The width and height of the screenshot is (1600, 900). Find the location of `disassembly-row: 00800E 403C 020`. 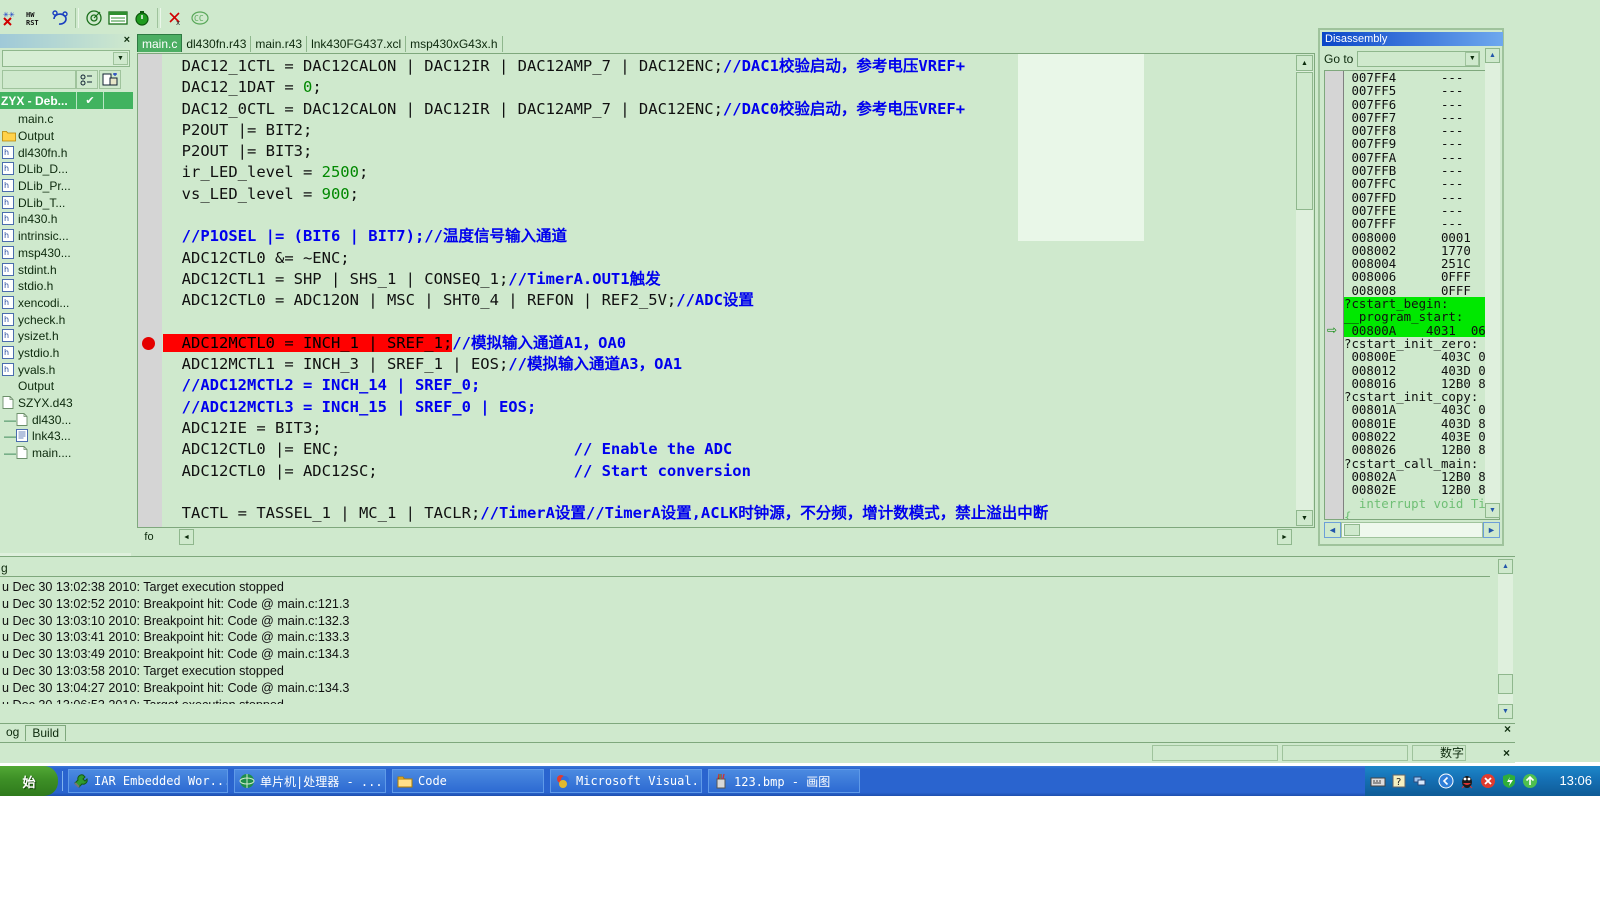

disassembly-row: 00800E 403C 020 is located at coordinates (1421, 357).